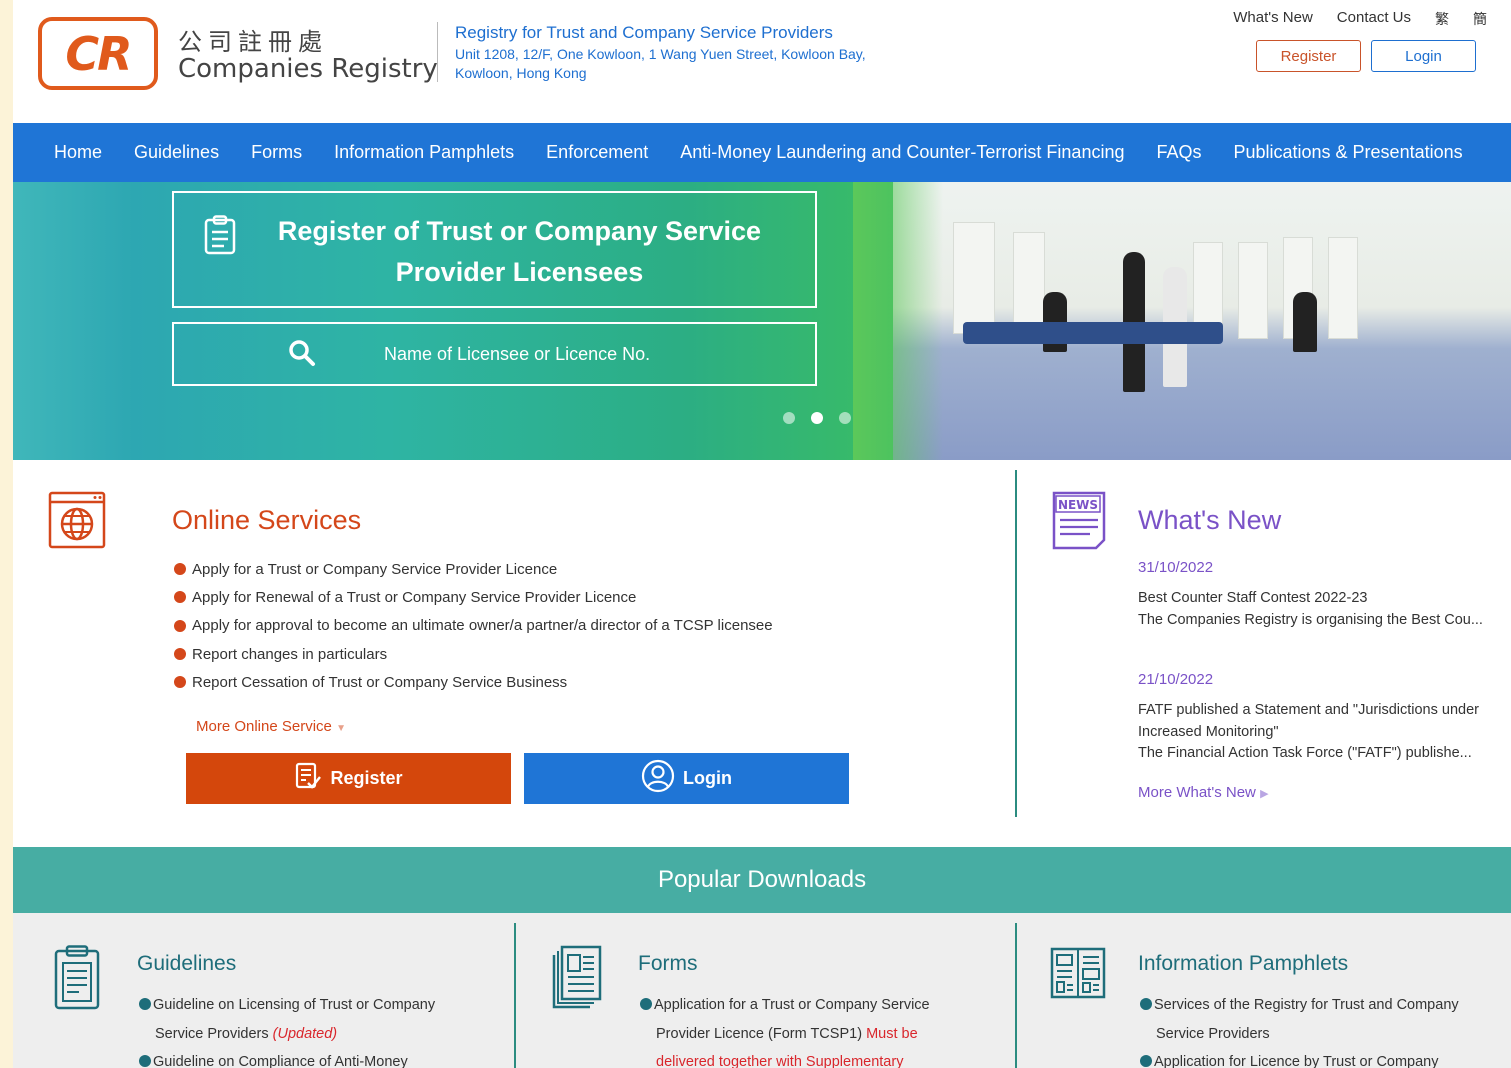  Describe the element at coordinates (77, 522) in the screenshot. I see `globe-icon` at that location.